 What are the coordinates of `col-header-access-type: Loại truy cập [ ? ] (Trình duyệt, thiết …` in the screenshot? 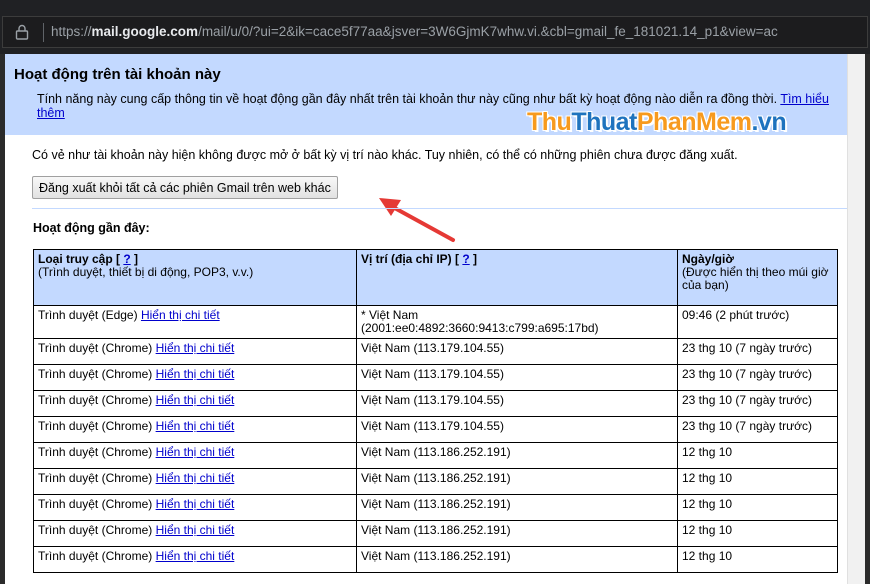 It's located at (195, 277).